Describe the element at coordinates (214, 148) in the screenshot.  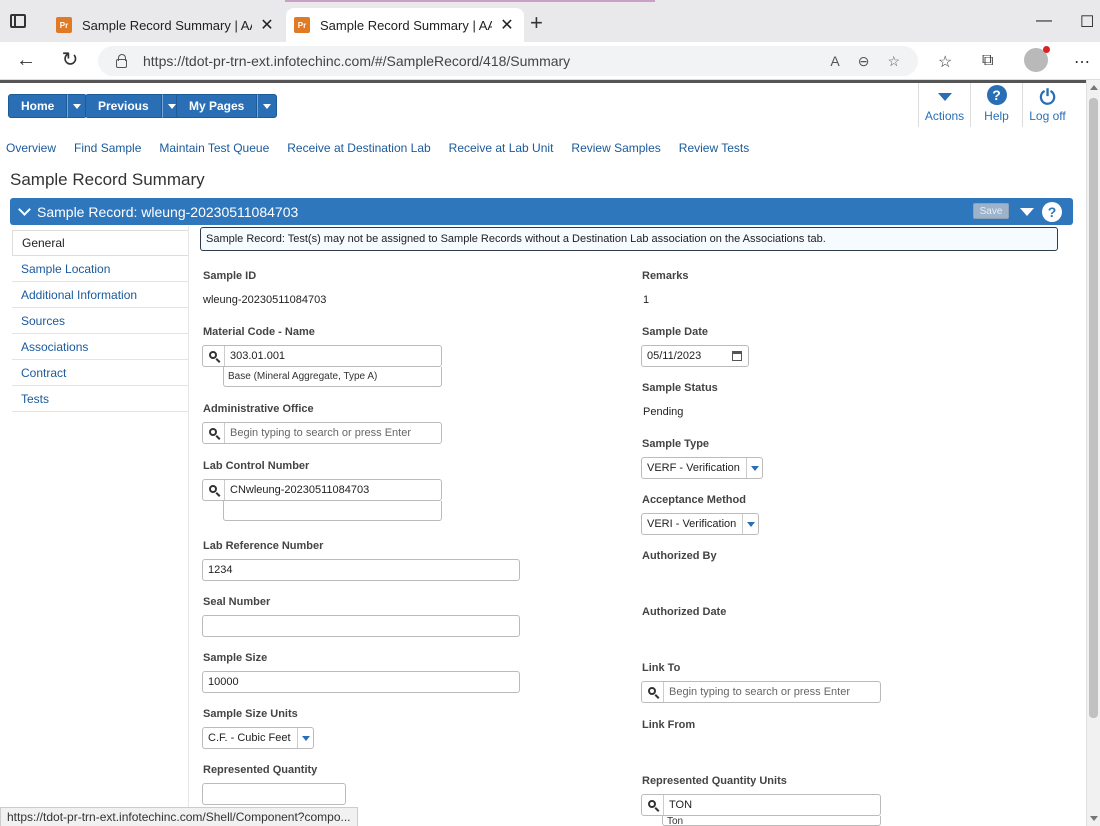
I see `link-maintain-test-queue: Maintain Test Queue` at that location.